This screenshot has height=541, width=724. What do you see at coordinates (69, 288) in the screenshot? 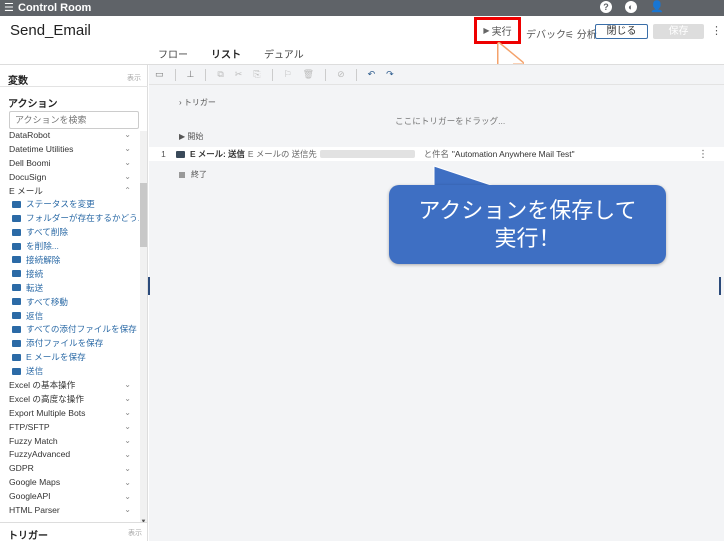
I see `action-item: 転送` at bounding box center [69, 288].